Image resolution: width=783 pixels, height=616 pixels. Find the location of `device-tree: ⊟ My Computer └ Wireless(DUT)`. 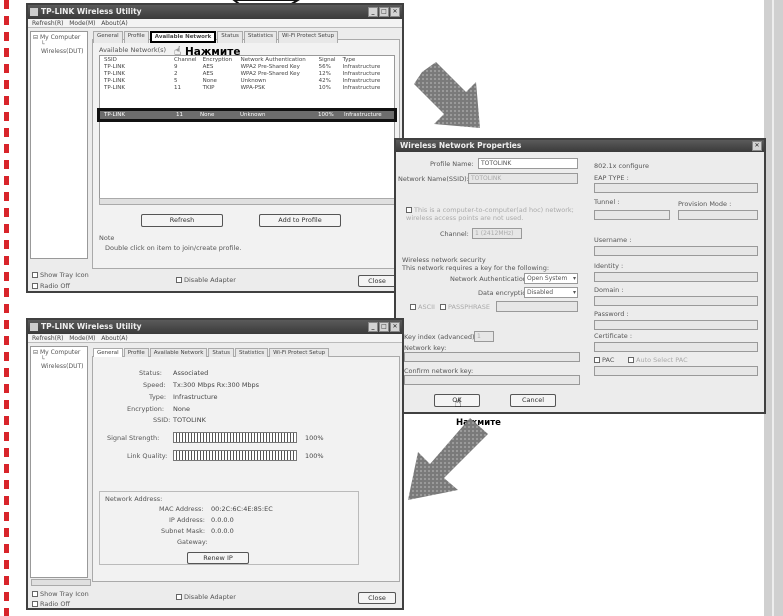

device-tree: ⊟ My Computer └ Wireless(DUT) is located at coordinates (59, 462).